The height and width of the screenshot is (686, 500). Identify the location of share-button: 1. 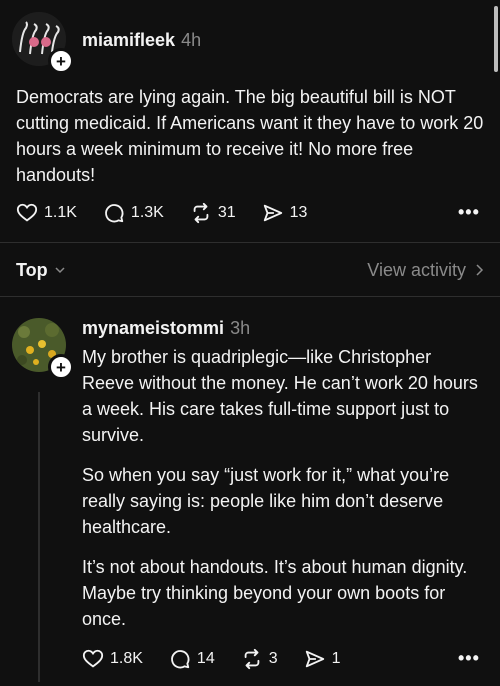
(322, 659).